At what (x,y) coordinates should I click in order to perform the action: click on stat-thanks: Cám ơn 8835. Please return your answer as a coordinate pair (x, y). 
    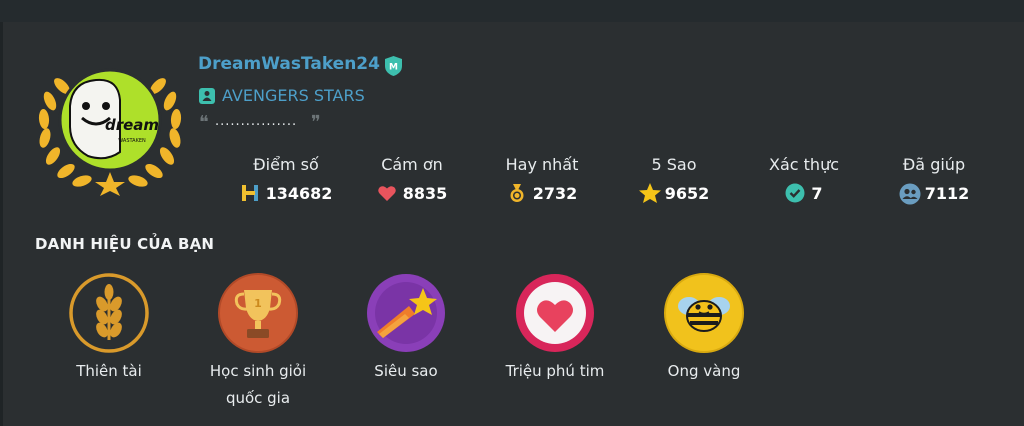
    Looking at the image, I should click on (412, 180).